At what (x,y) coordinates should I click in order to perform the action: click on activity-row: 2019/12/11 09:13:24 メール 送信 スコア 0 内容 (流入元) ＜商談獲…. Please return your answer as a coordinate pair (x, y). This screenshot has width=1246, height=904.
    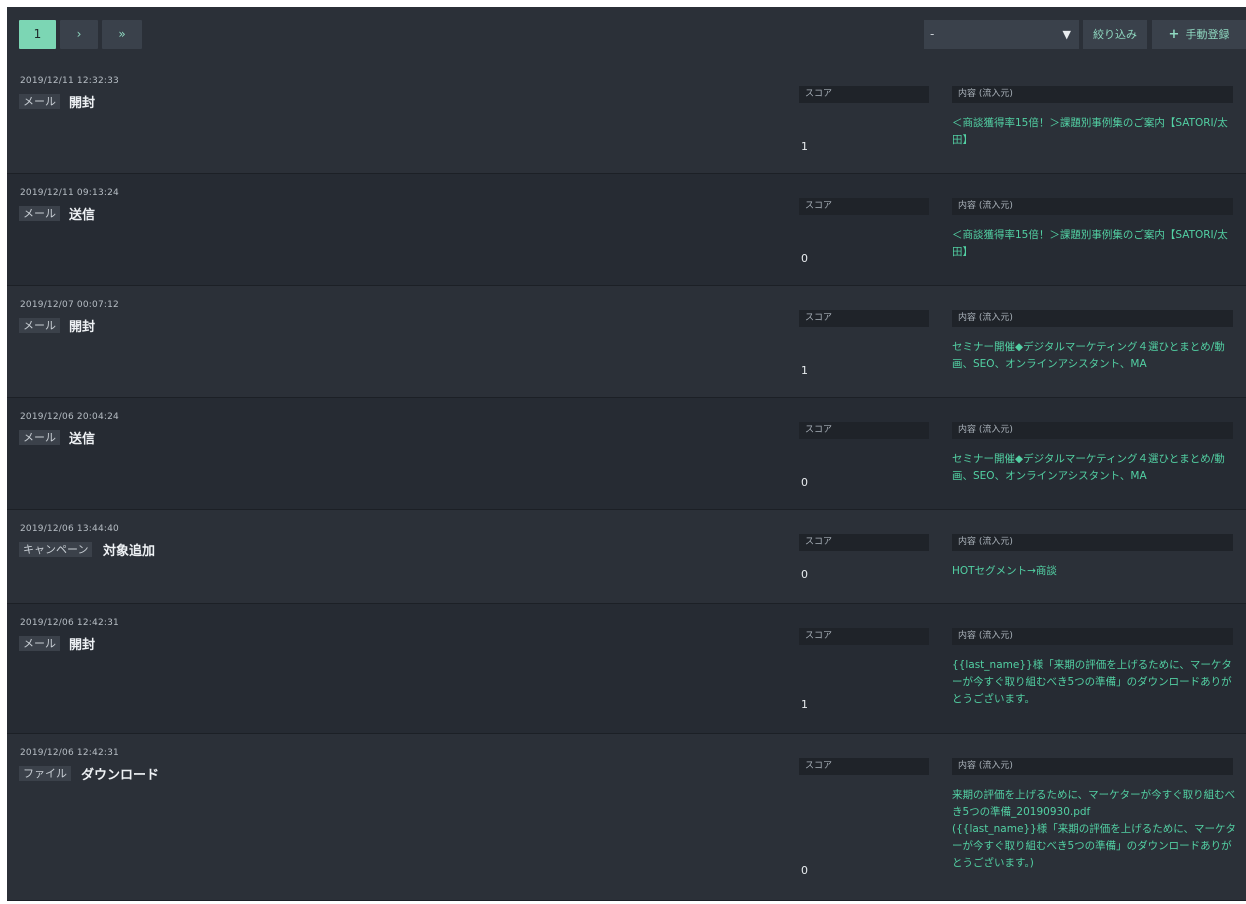
    Looking at the image, I should click on (626, 230).